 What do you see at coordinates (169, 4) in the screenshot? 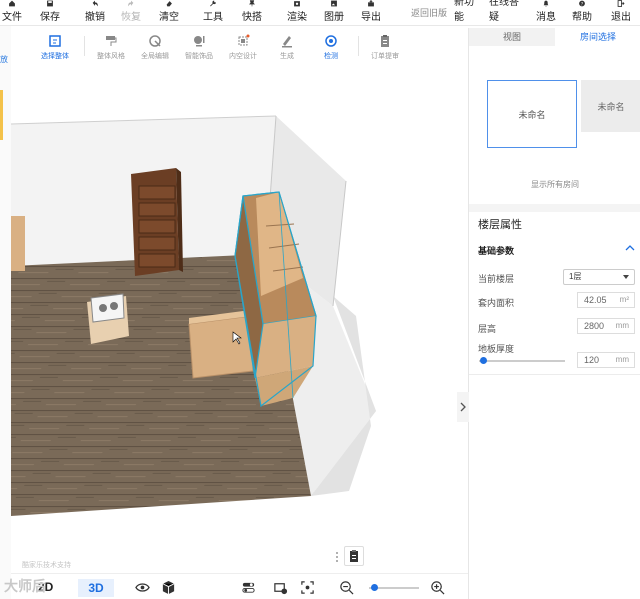
I see `eraser-icon` at bounding box center [169, 4].